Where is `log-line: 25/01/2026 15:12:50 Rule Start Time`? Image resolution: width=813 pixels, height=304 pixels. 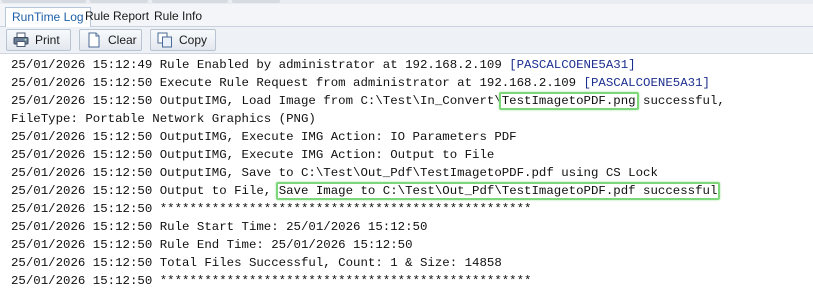
log-line: 25/01/2026 15:12:50 Rule Start Time is located at coordinates (219, 227).